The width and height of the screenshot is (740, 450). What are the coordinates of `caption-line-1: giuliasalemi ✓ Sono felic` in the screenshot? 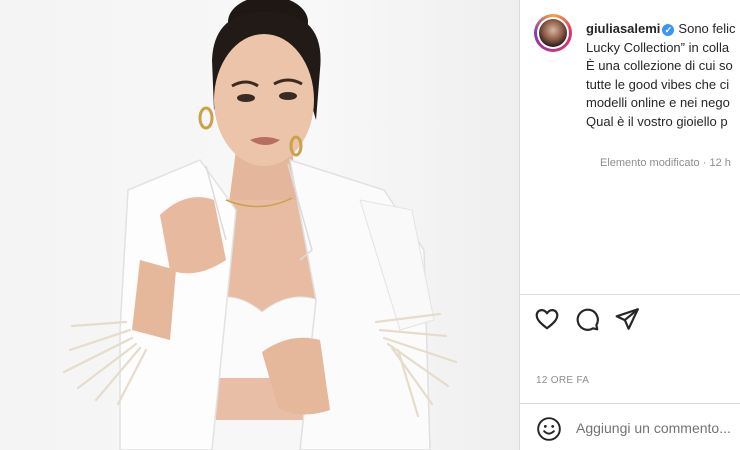 It's located at (663, 29).